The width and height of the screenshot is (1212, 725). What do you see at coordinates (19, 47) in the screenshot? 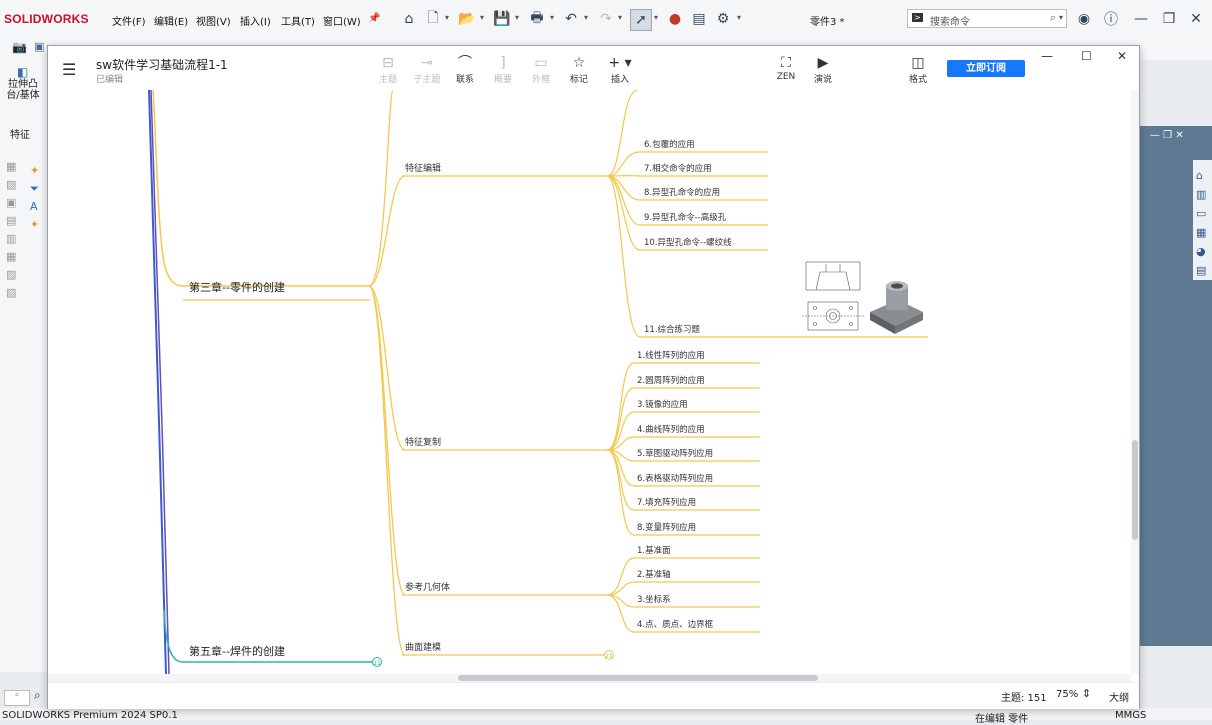
I see `camera-icon: 📷` at bounding box center [19, 47].